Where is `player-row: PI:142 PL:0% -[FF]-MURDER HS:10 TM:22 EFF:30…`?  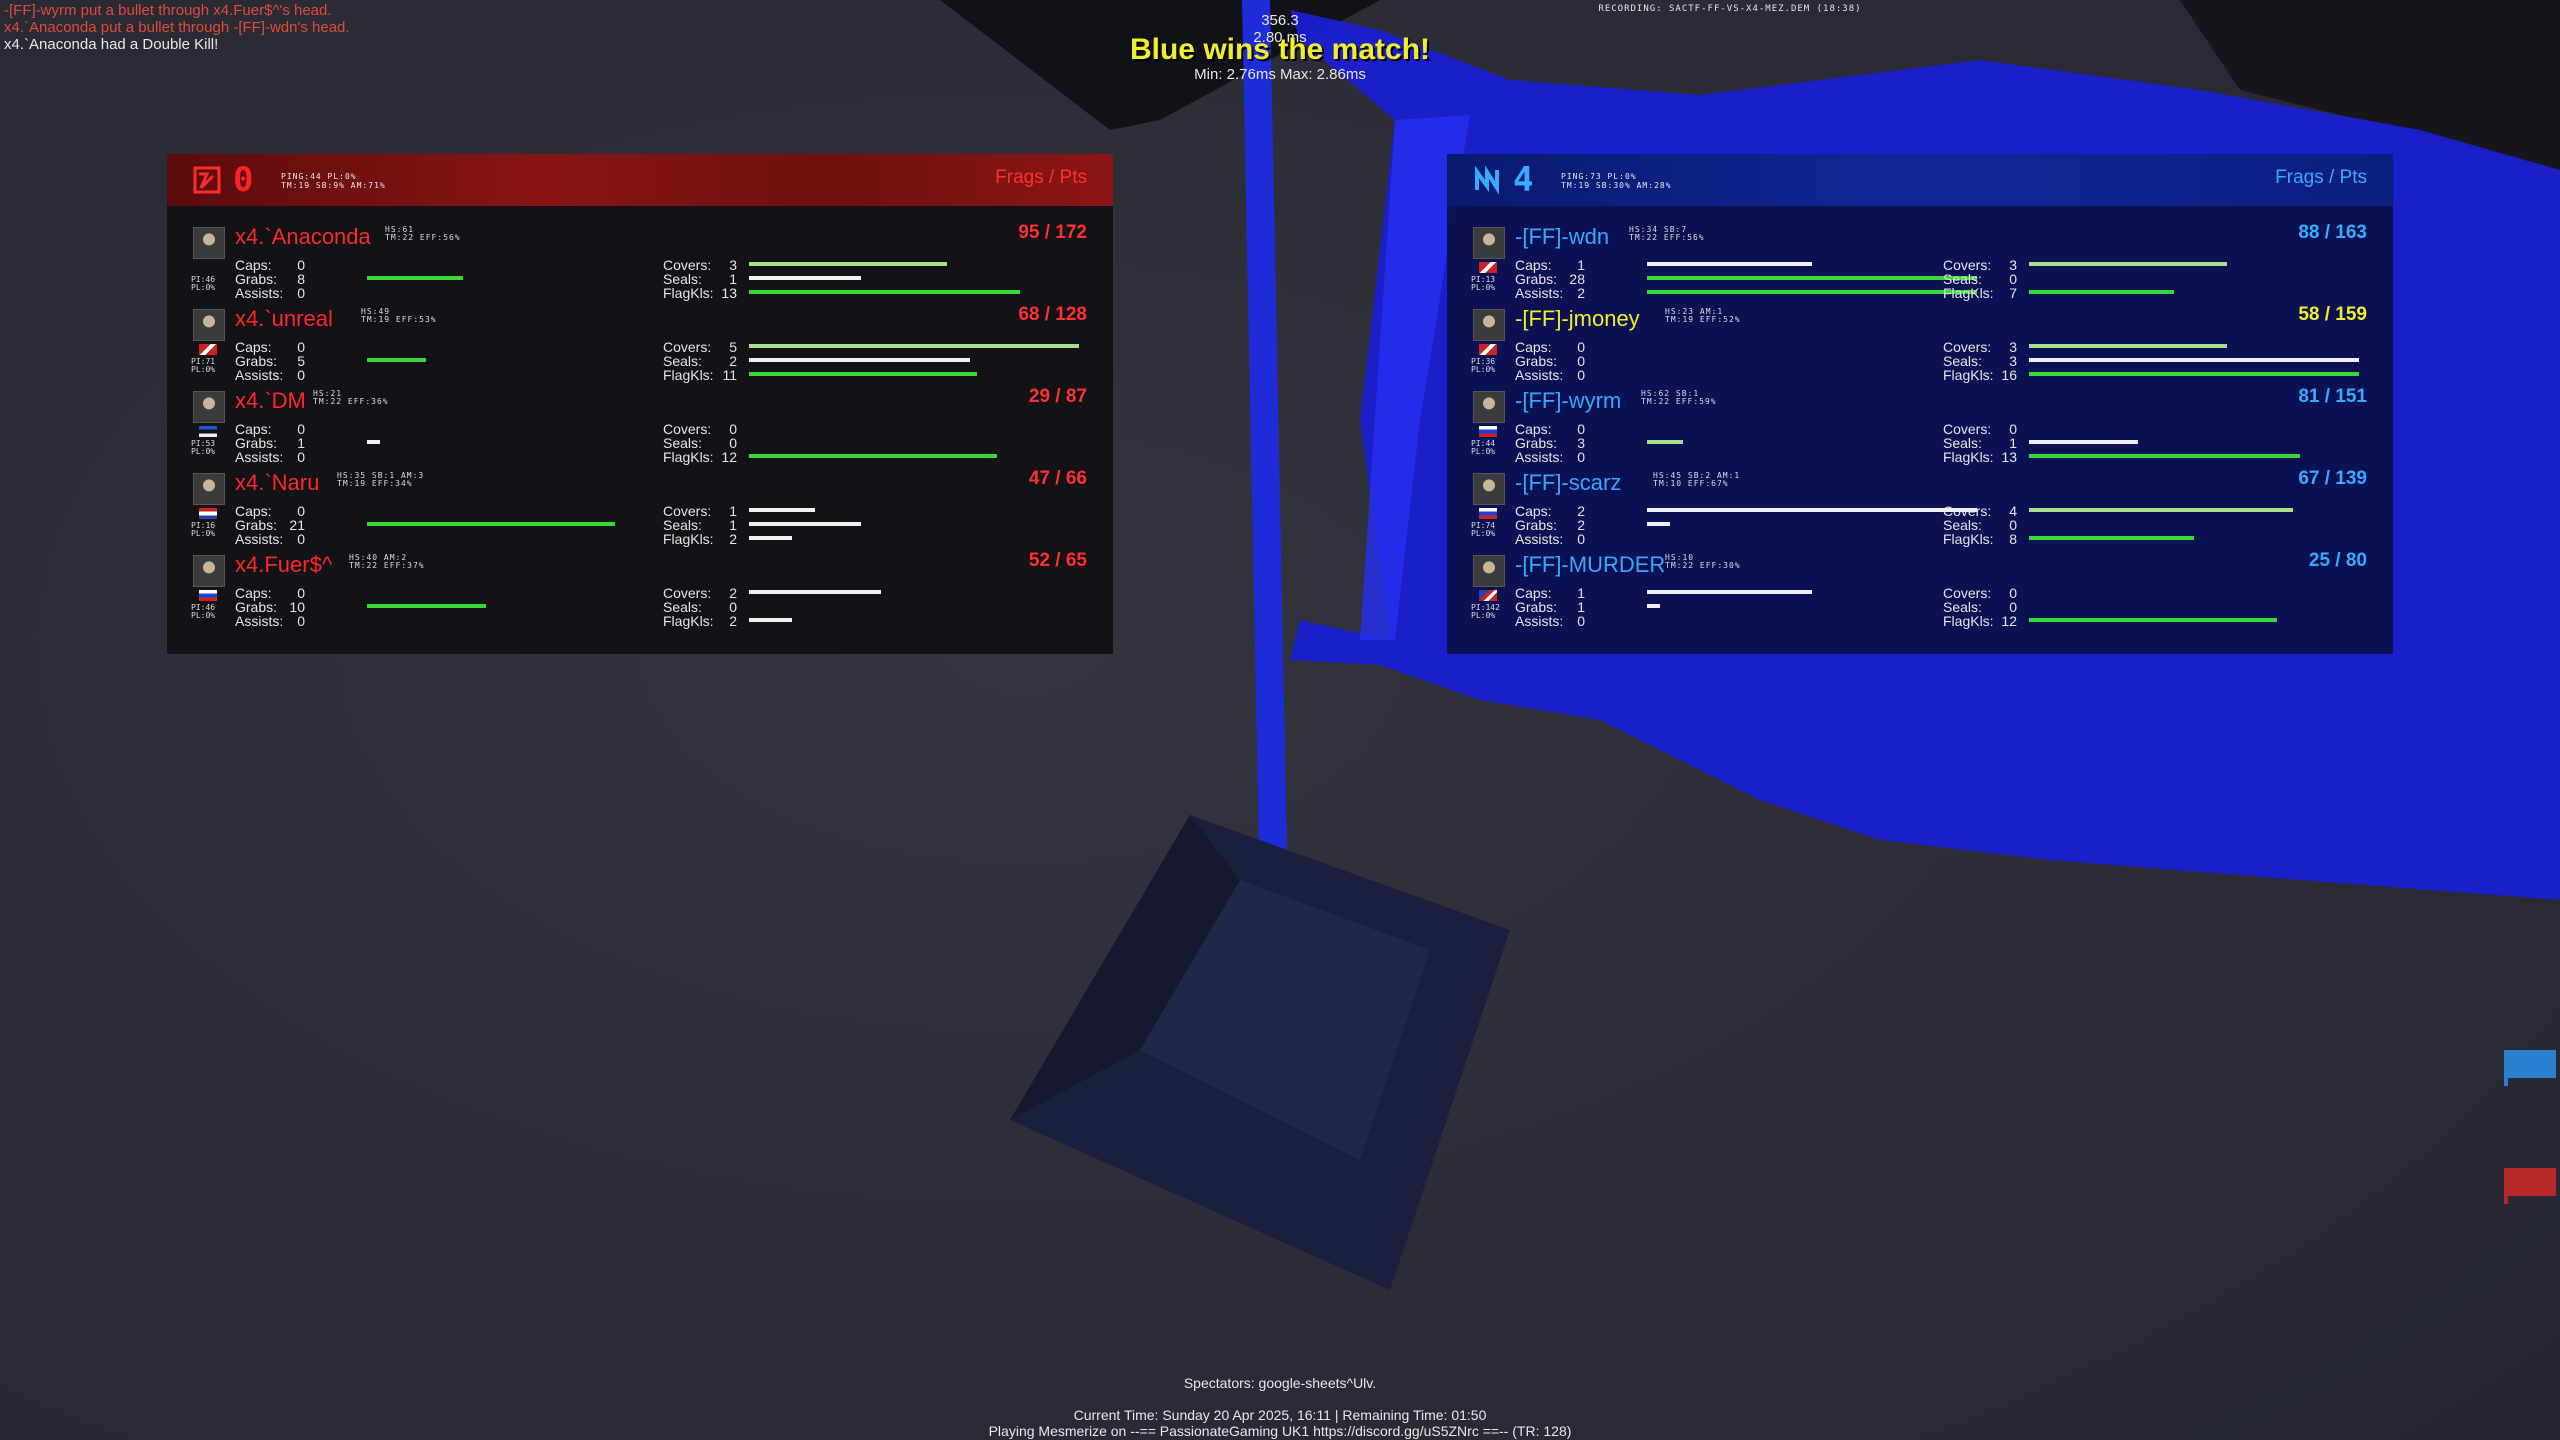 player-row: PI:142 PL:0% -[FF]-MURDER HS:10 TM:22 EFF:30… is located at coordinates (1920, 586).